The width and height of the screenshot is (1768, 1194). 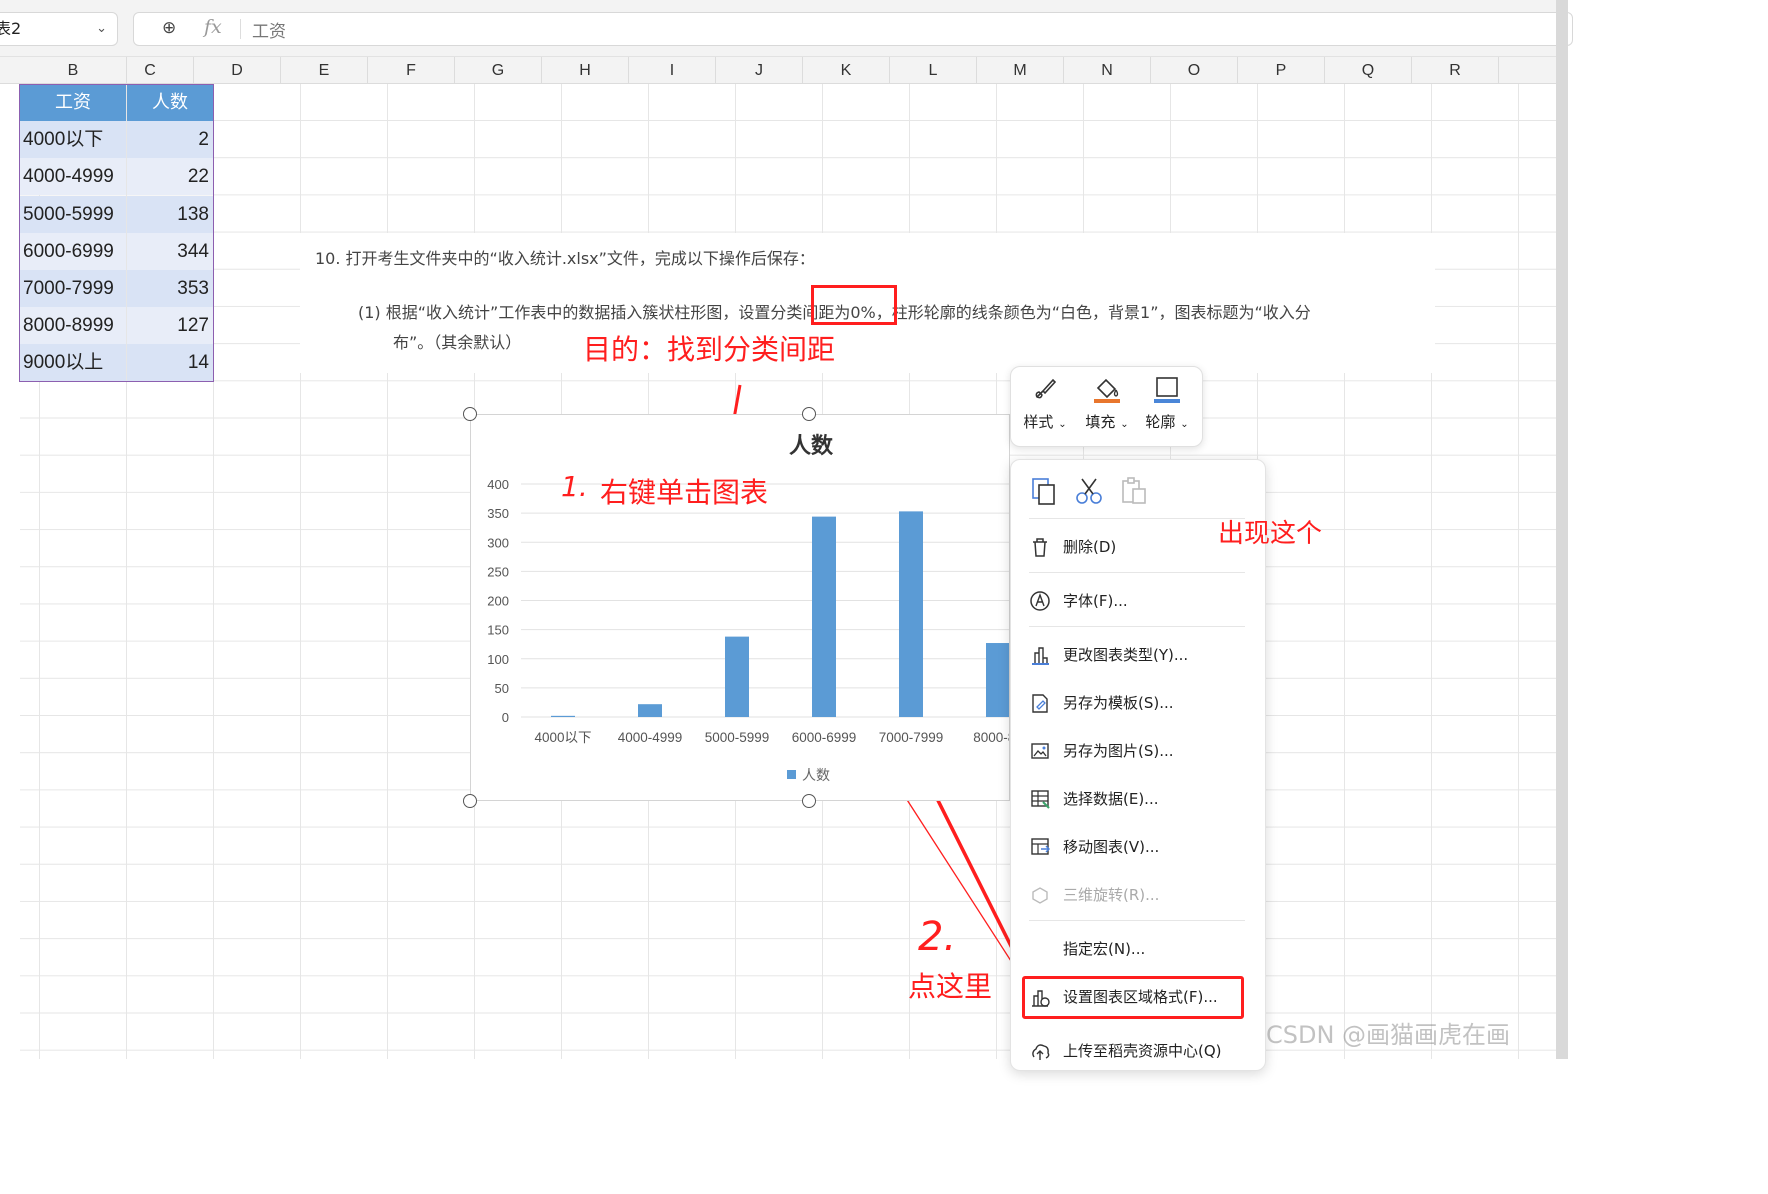 I want to click on font-icon, so click(x=1040, y=601).